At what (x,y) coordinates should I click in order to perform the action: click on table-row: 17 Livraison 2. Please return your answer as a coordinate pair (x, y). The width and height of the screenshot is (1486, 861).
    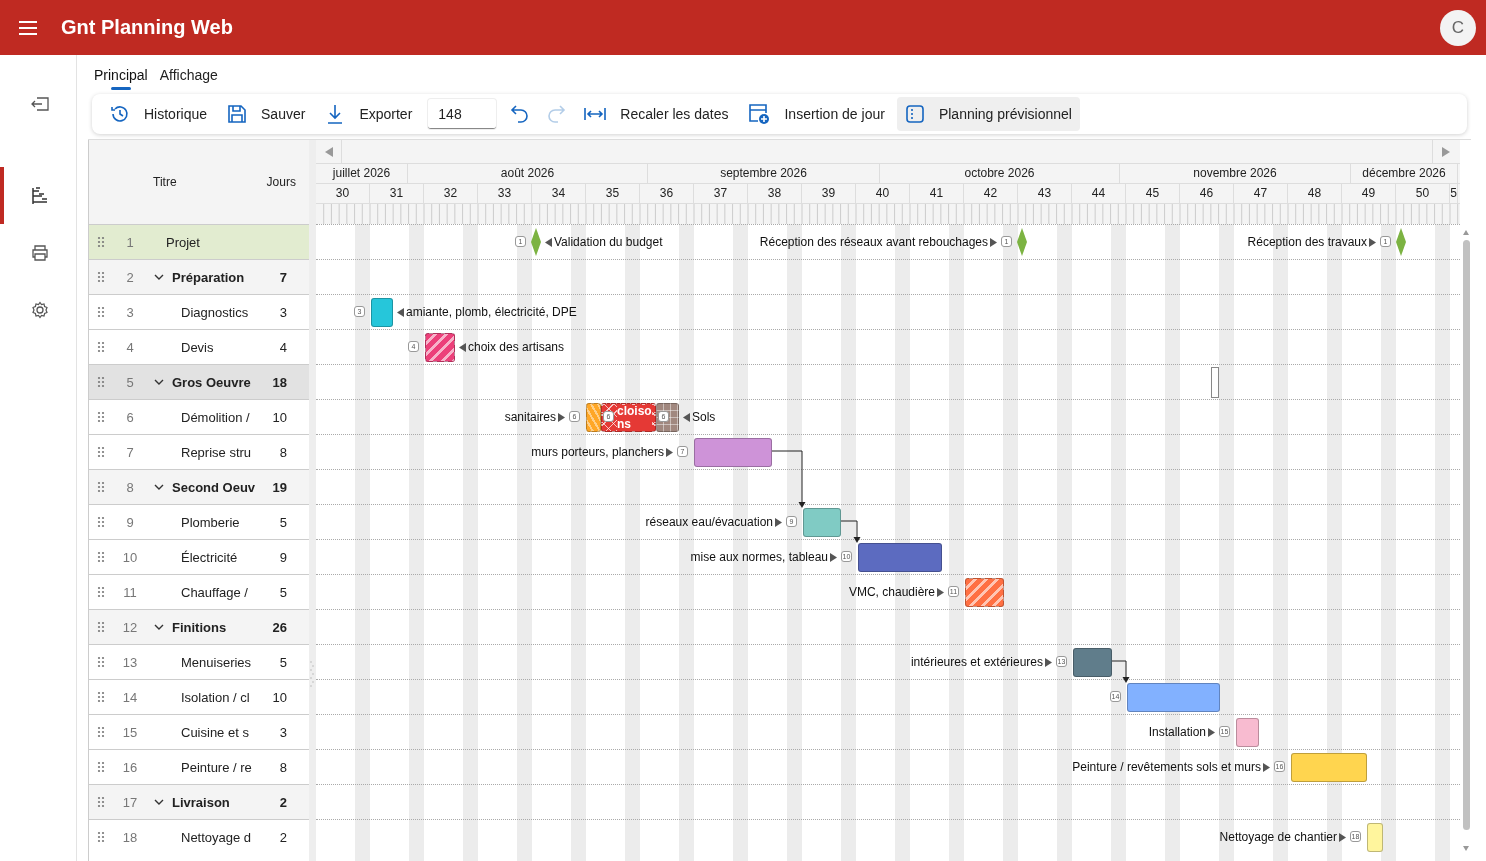
    Looking at the image, I should click on (199, 801).